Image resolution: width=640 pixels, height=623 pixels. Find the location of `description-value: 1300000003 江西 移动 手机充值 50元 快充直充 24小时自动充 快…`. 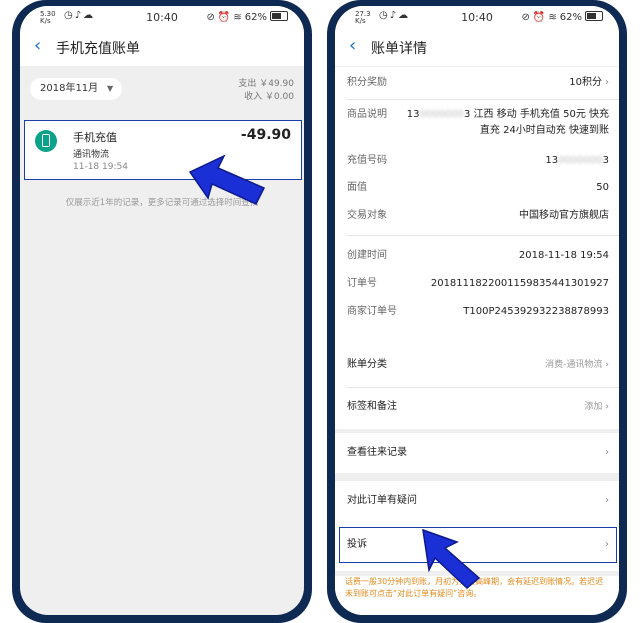

description-value: 1300000003 江西 移动 手机充值 50元 快充直充 24小时自动充 快… is located at coordinates (507, 122).